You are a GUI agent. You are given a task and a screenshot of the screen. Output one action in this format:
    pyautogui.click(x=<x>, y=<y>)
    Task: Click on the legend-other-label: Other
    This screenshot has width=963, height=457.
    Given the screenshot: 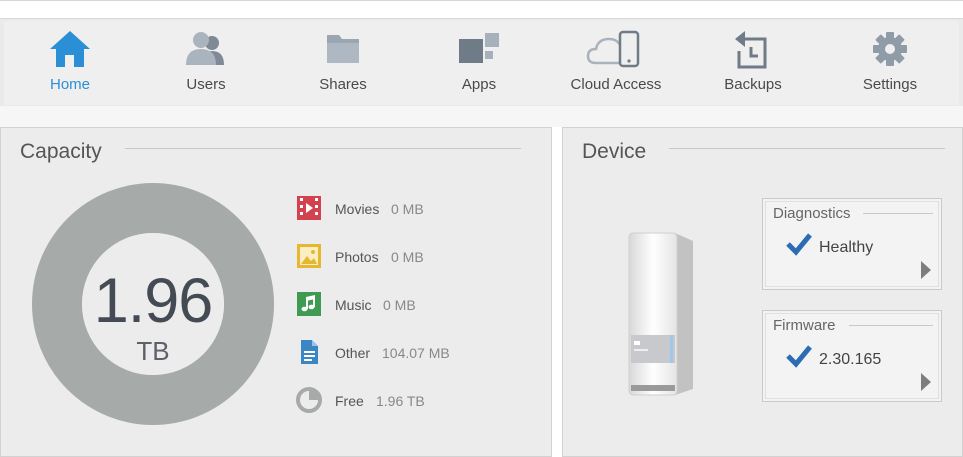 What is the action you would take?
    pyautogui.click(x=353, y=353)
    